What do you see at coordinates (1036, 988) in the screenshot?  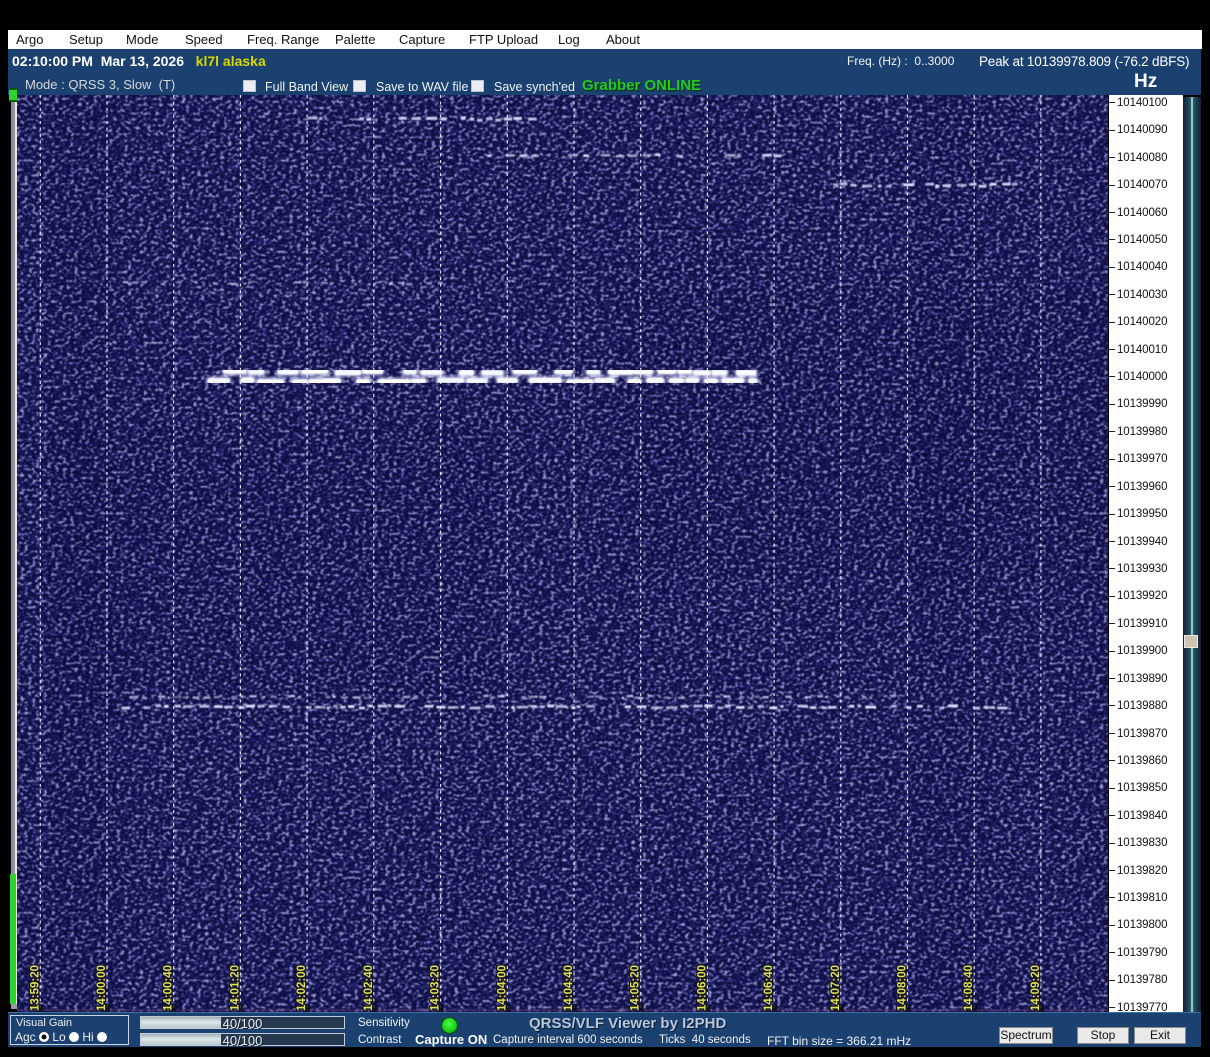 I see `svg-text: 14:09:20` at bounding box center [1036, 988].